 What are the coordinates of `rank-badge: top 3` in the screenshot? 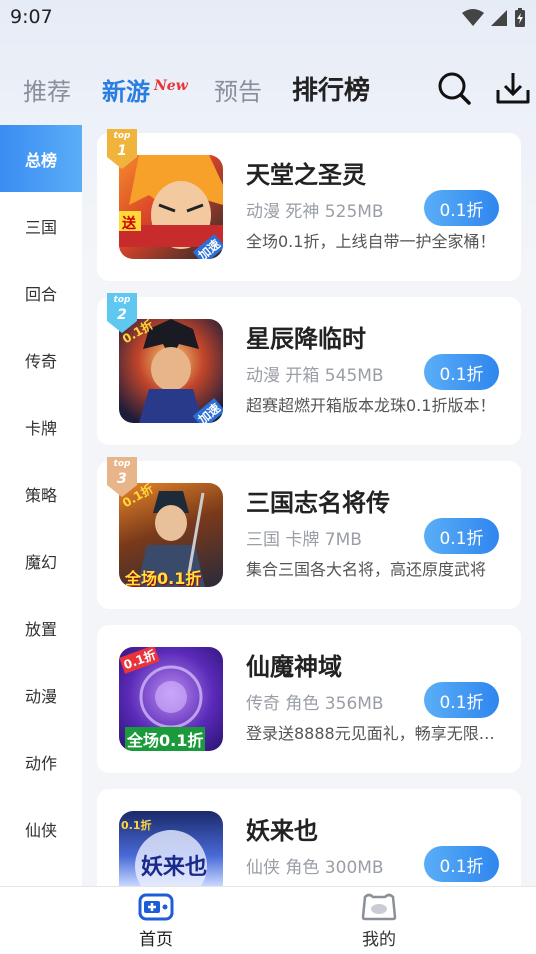 It's located at (122, 477).